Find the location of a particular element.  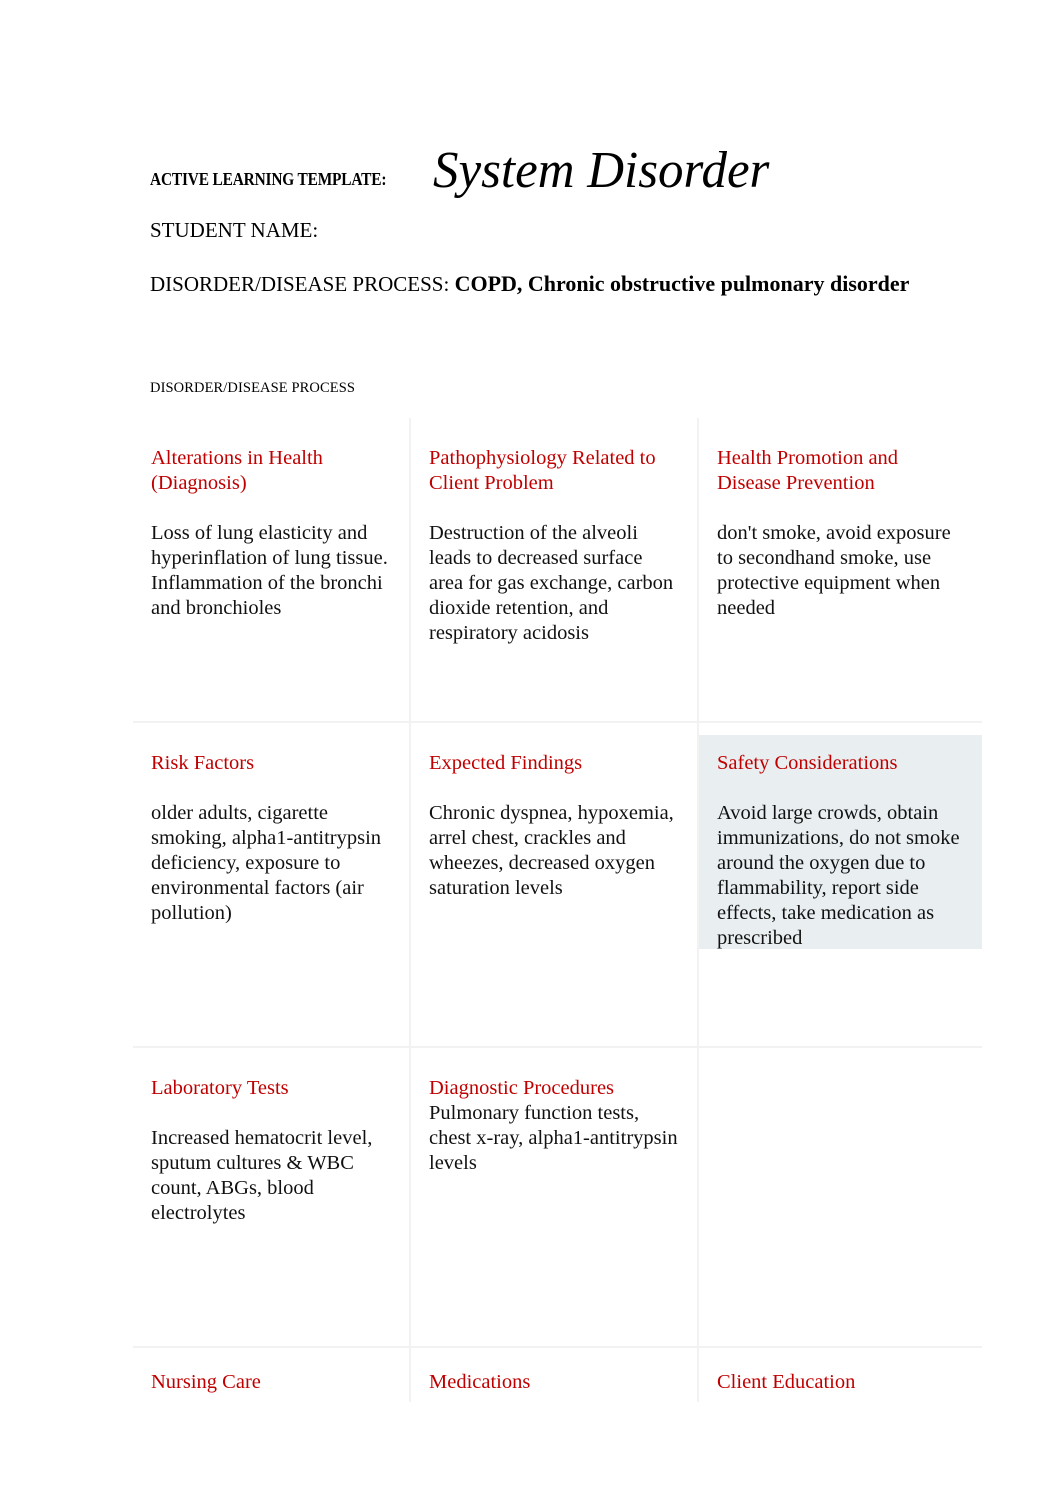

disorder-process-label: DISORDER/DISEASE PROCESS: is located at coordinates (300, 284).